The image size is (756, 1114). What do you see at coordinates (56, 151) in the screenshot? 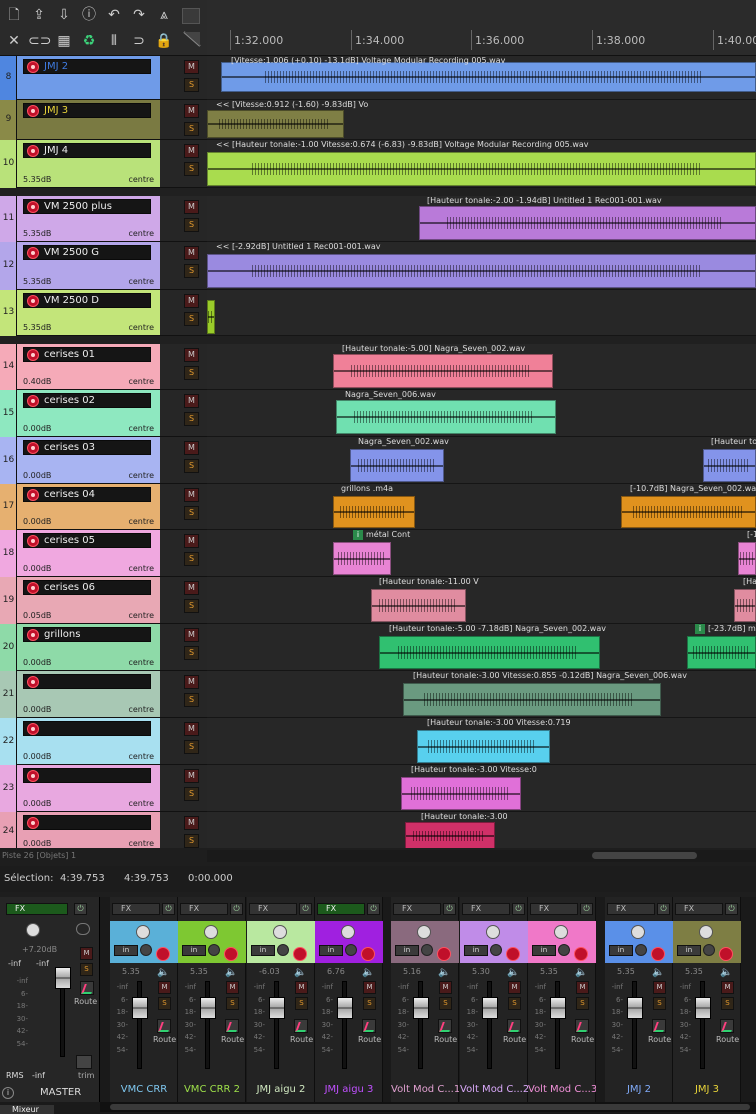
I see `track-name: JMJ 4` at bounding box center [56, 151].